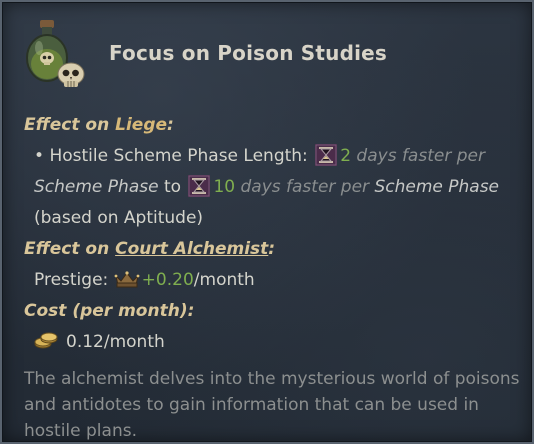  I want to click on prestige-value: +0.20, so click(167, 280).